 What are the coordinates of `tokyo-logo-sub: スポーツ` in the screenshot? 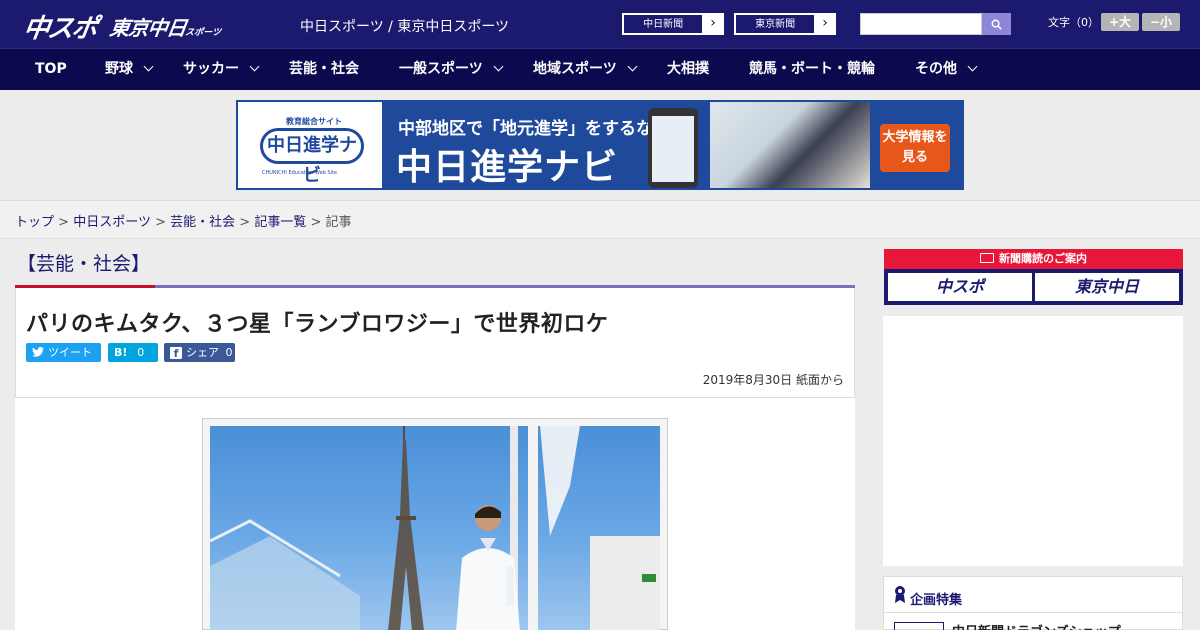 It's located at (203, 33).